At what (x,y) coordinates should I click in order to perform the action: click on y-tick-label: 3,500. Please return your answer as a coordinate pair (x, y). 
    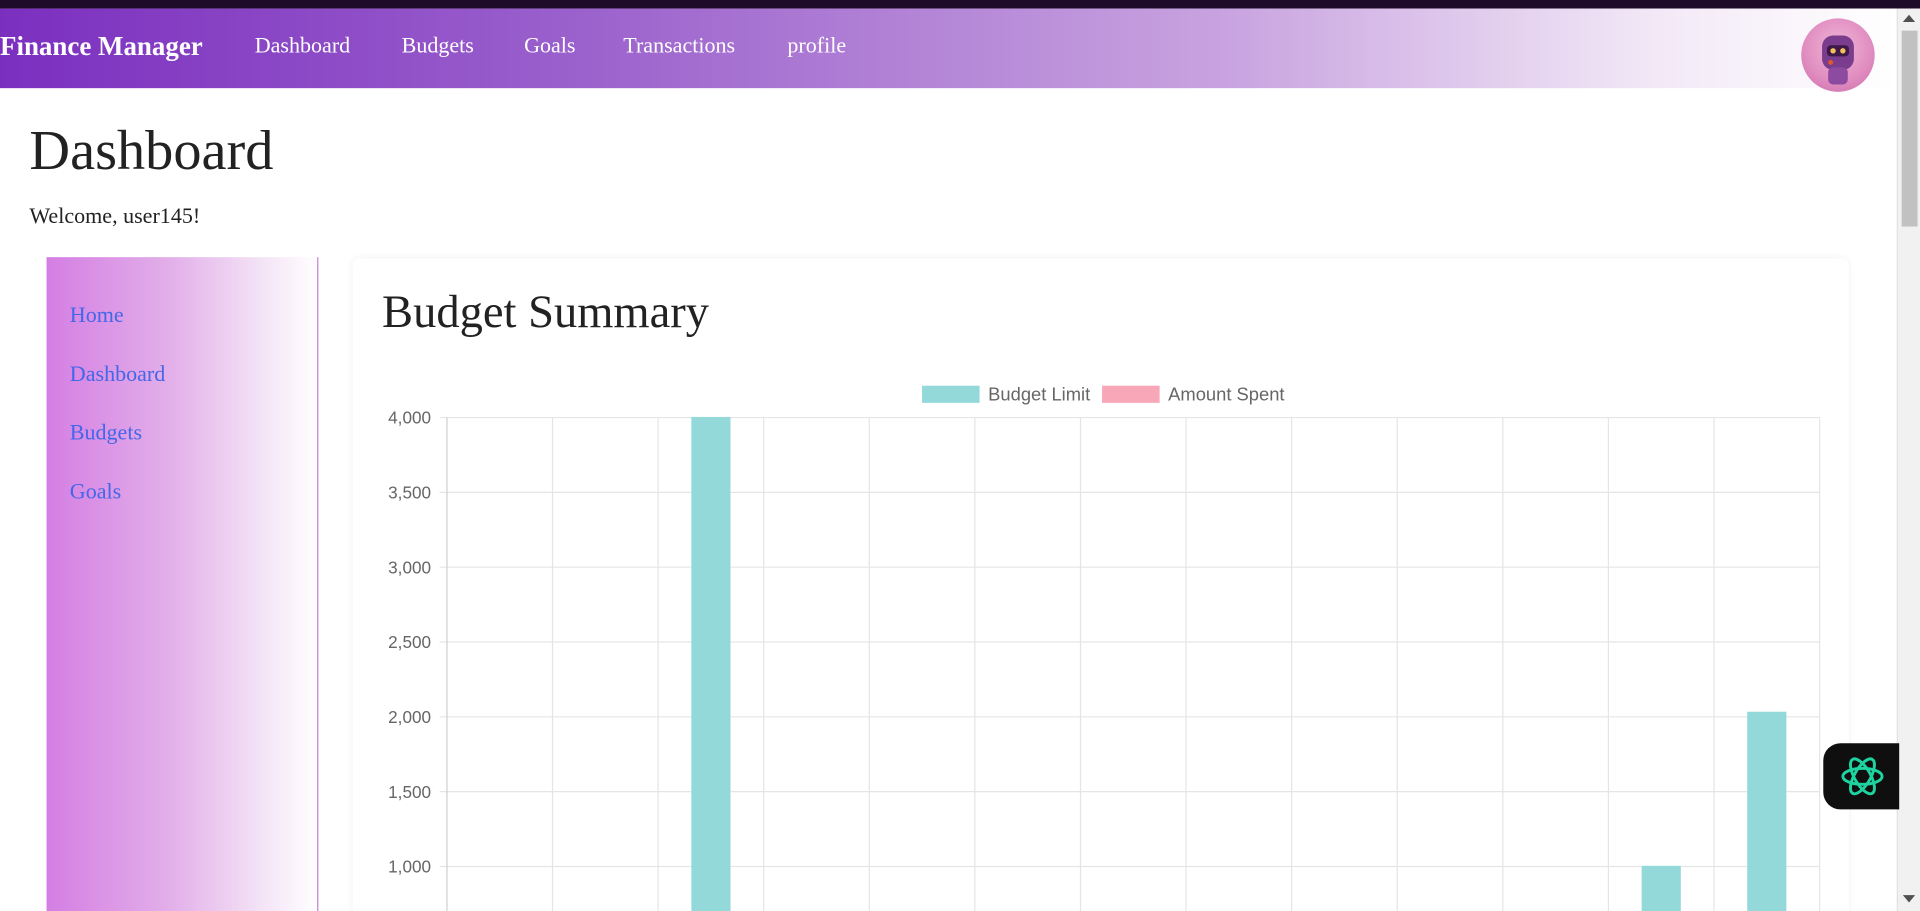
    Looking at the image, I should click on (409, 492).